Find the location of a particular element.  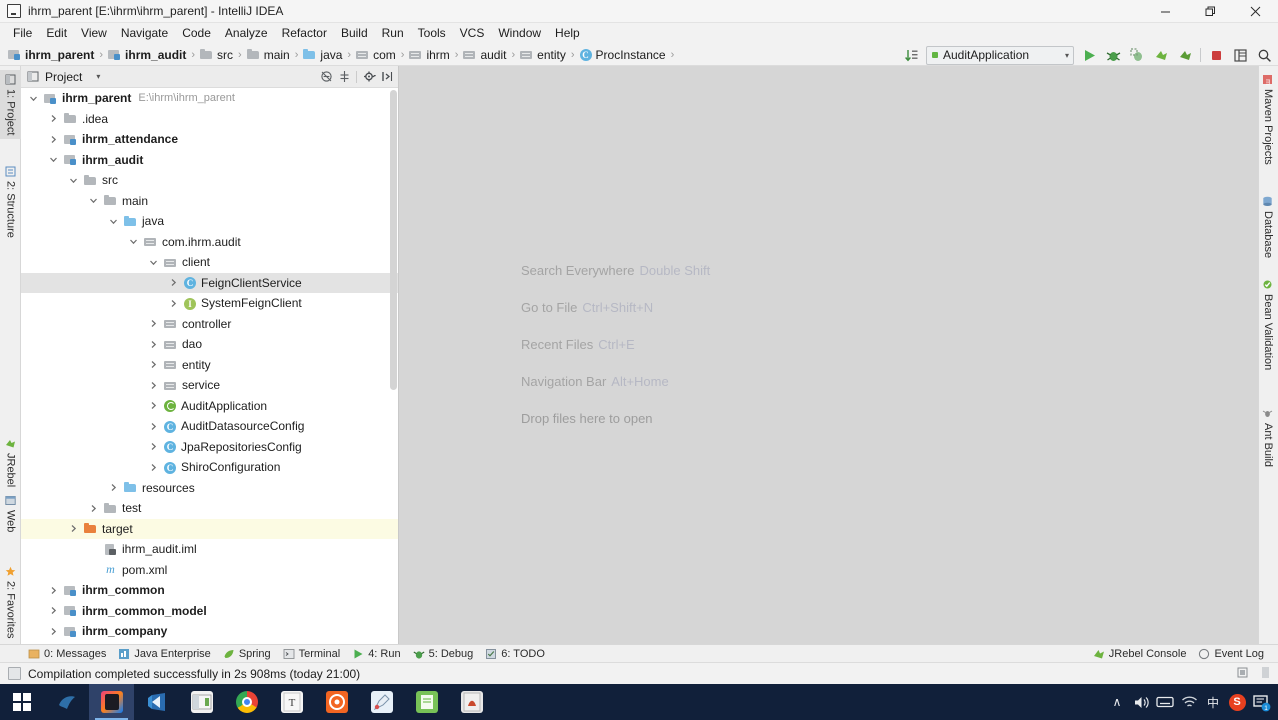

menu-item-code: Code is located at coordinates (196, 33).